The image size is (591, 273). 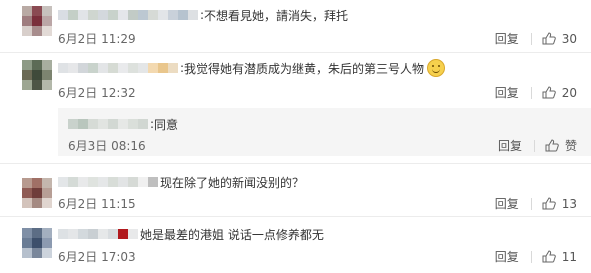 What do you see at coordinates (276, 15) in the screenshot?
I see `comment-text: 不想看見她，請消失，拜托` at bounding box center [276, 15].